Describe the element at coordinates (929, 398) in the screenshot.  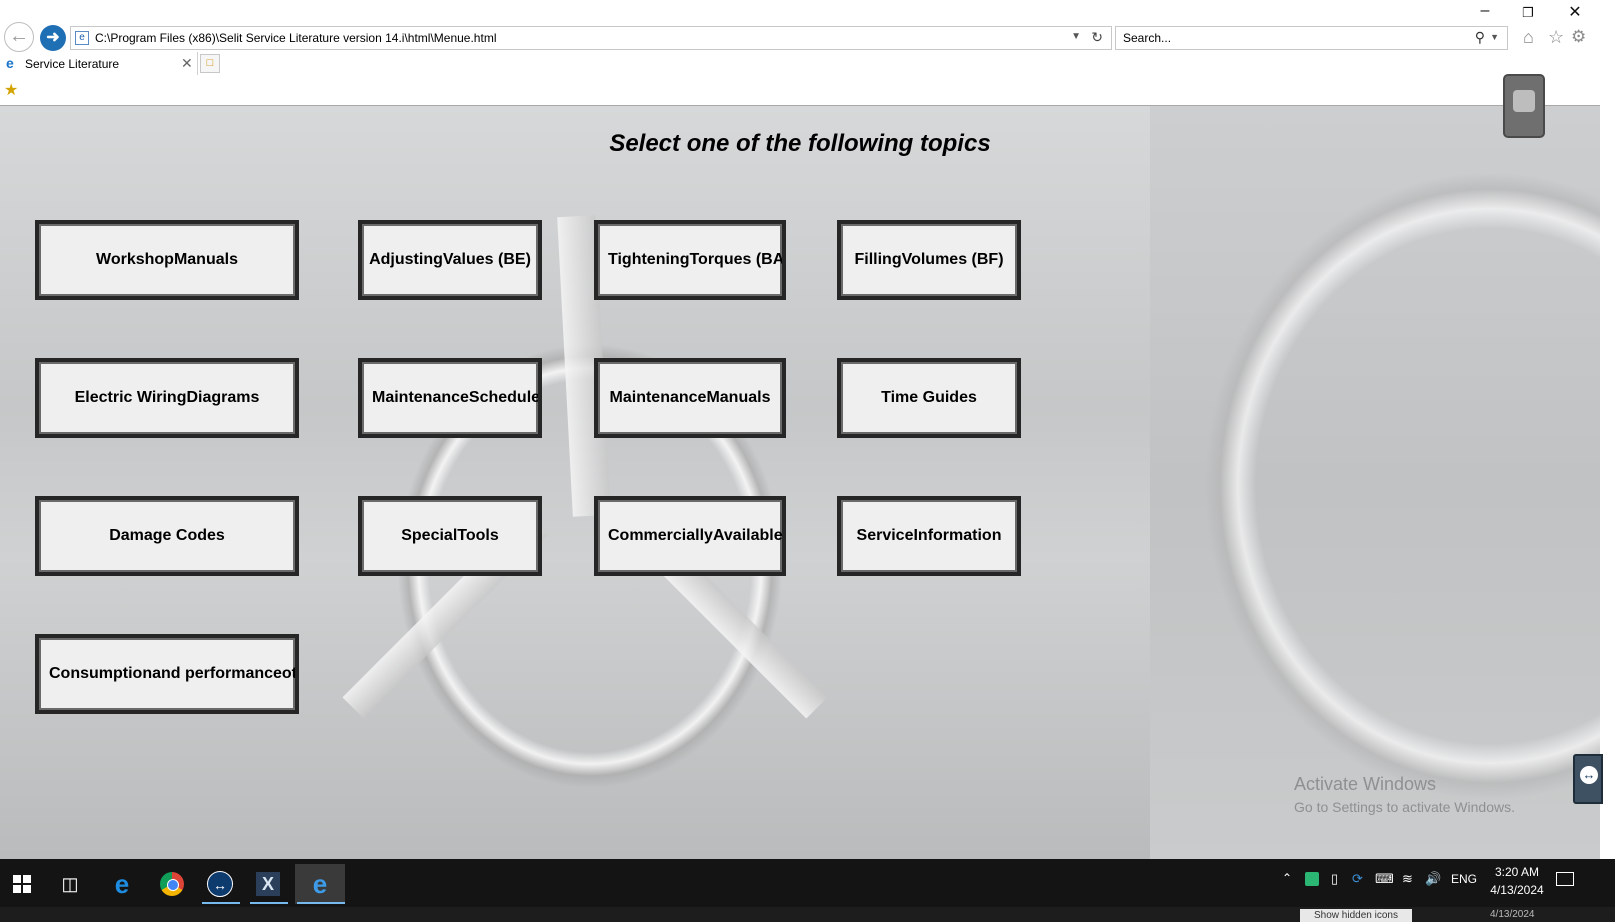
I see `topic-time-guides: Time Guides` at that location.